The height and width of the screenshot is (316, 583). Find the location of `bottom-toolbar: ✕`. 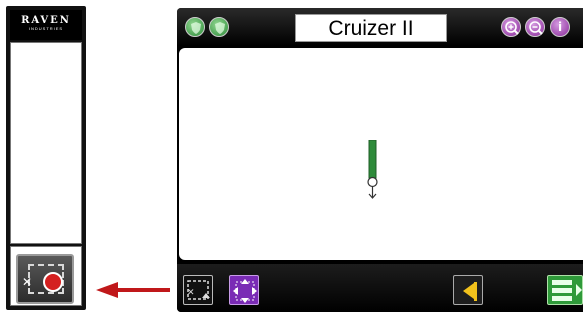

bottom-toolbar: ✕ is located at coordinates (380, 288).